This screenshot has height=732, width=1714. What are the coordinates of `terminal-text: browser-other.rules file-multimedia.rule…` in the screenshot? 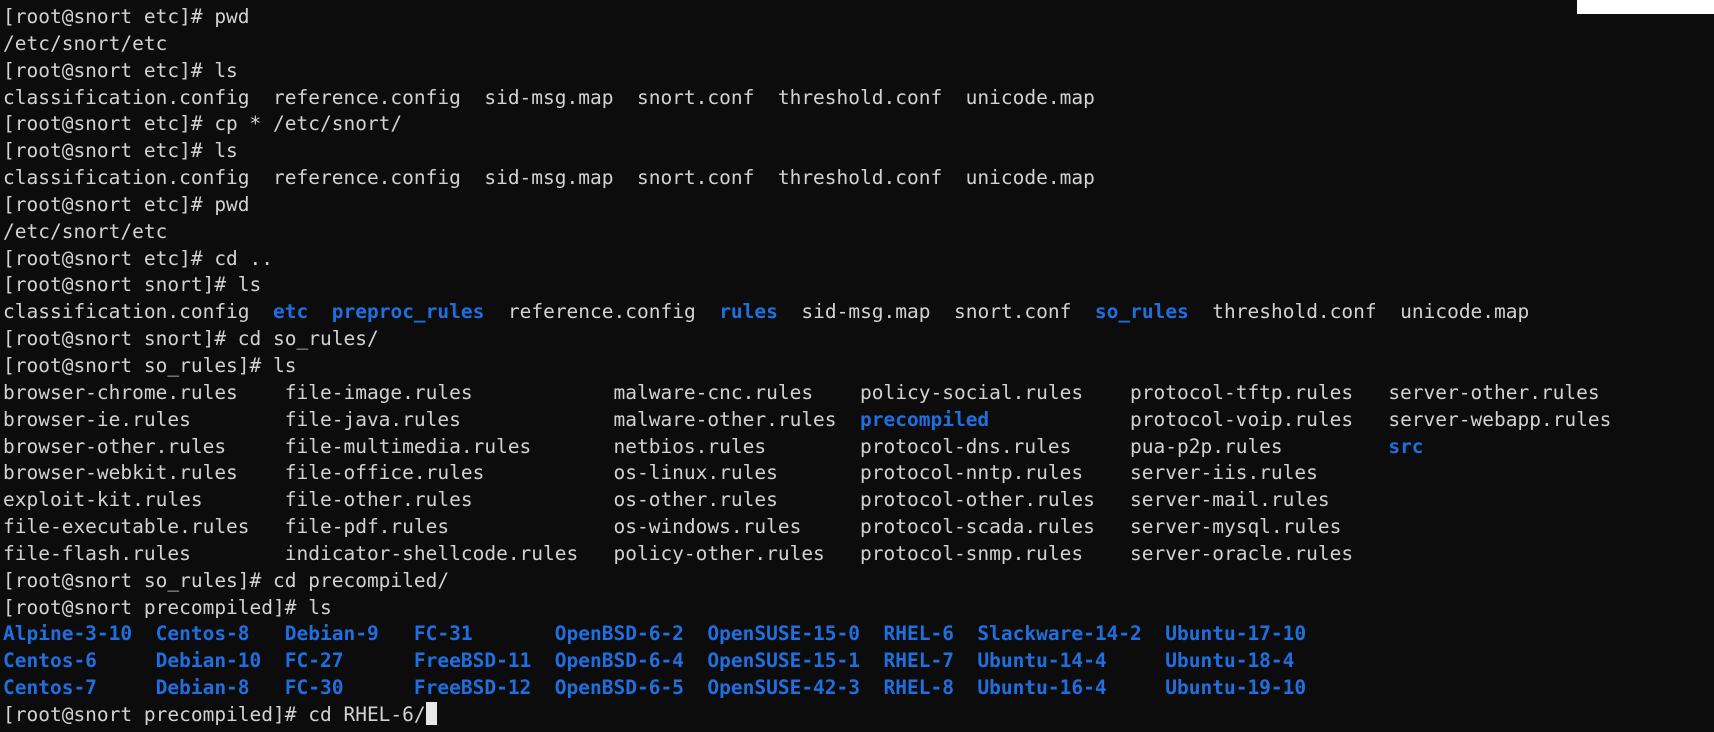 It's located at (696, 446).